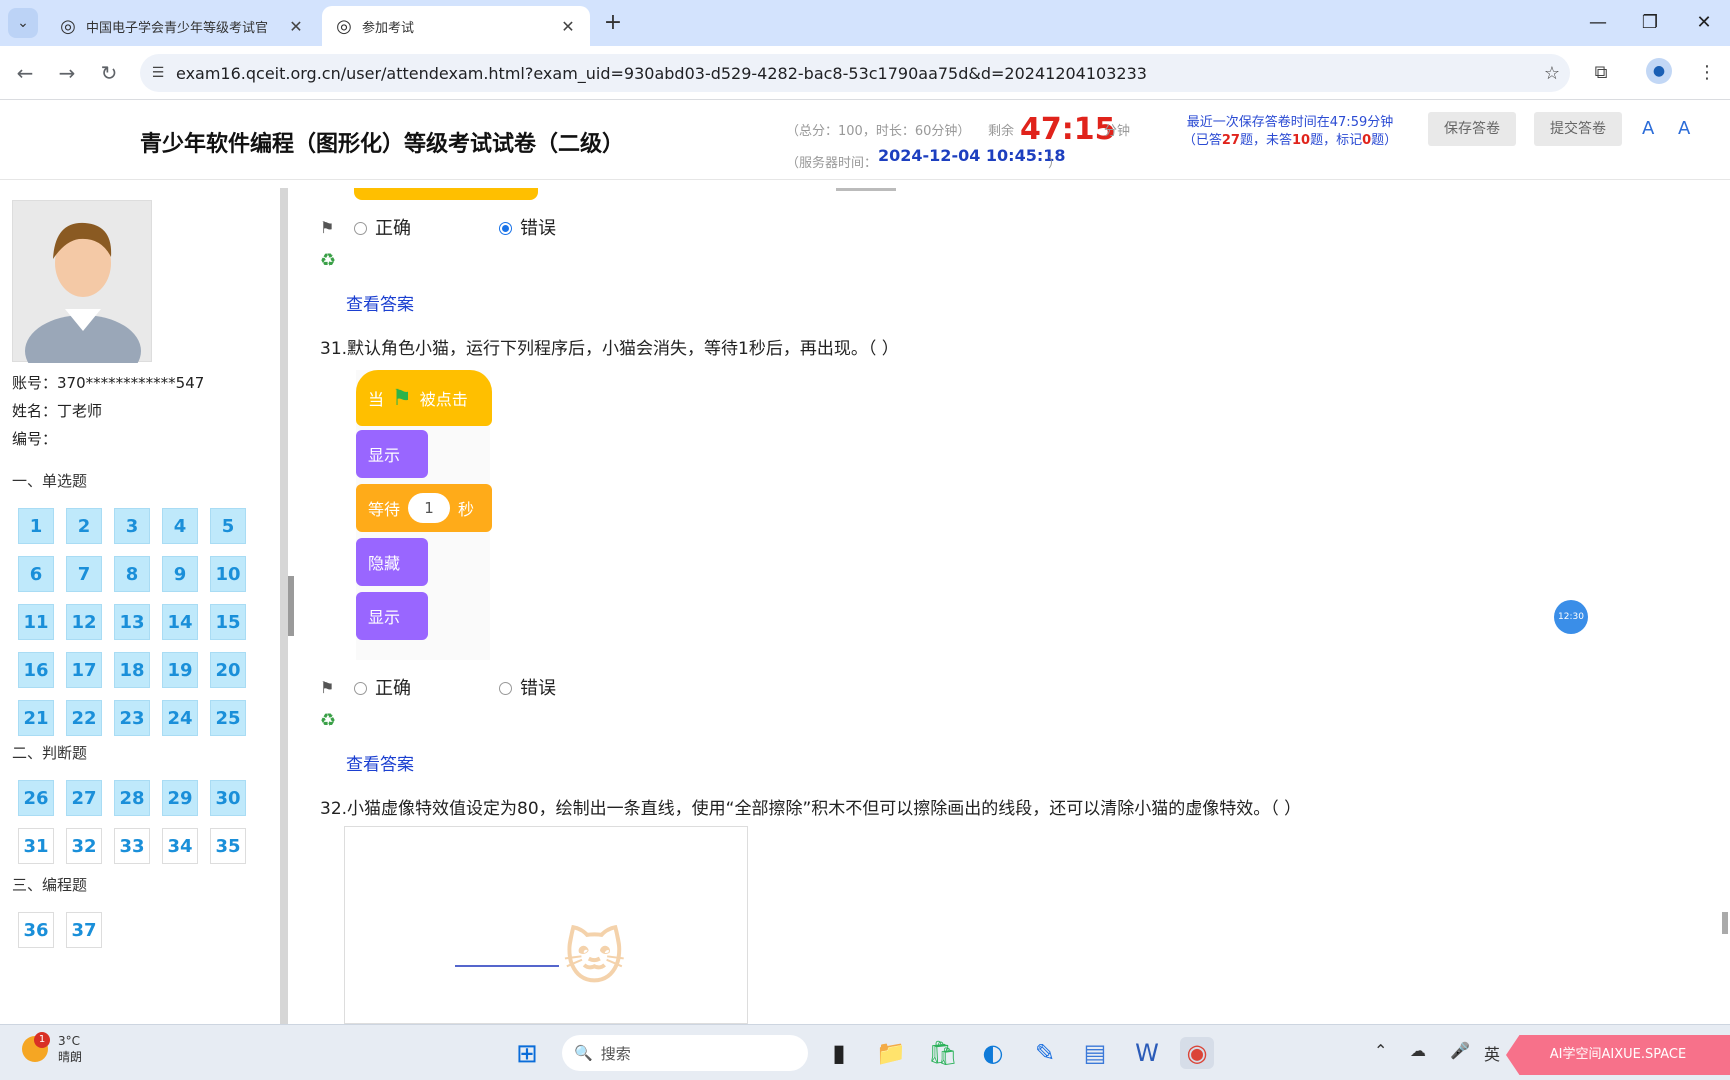  Describe the element at coordinates (132, 574) in the screenshot. I see `question-nav-8: 8` at that location.